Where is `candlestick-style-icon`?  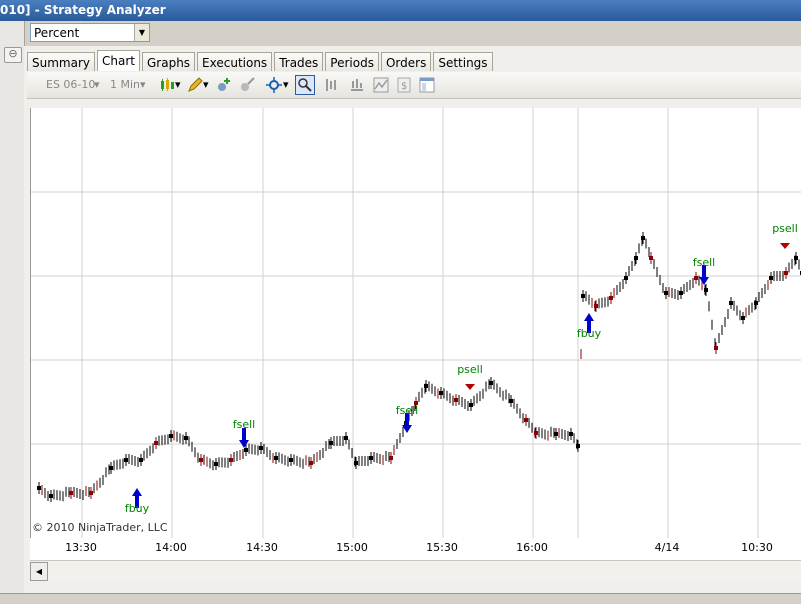
candlestick-style-icon is located at coordinates (167, 85).